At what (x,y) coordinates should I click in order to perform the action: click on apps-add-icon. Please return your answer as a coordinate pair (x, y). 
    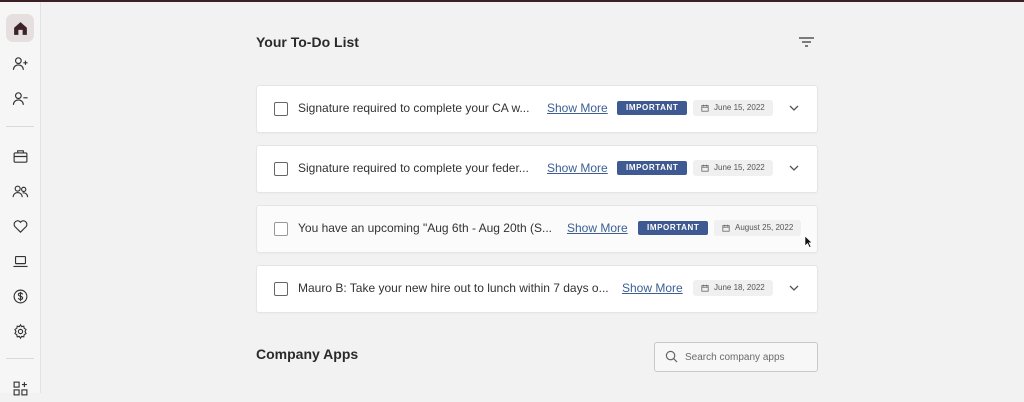
    Looking at the image, I should click on (20, 388).